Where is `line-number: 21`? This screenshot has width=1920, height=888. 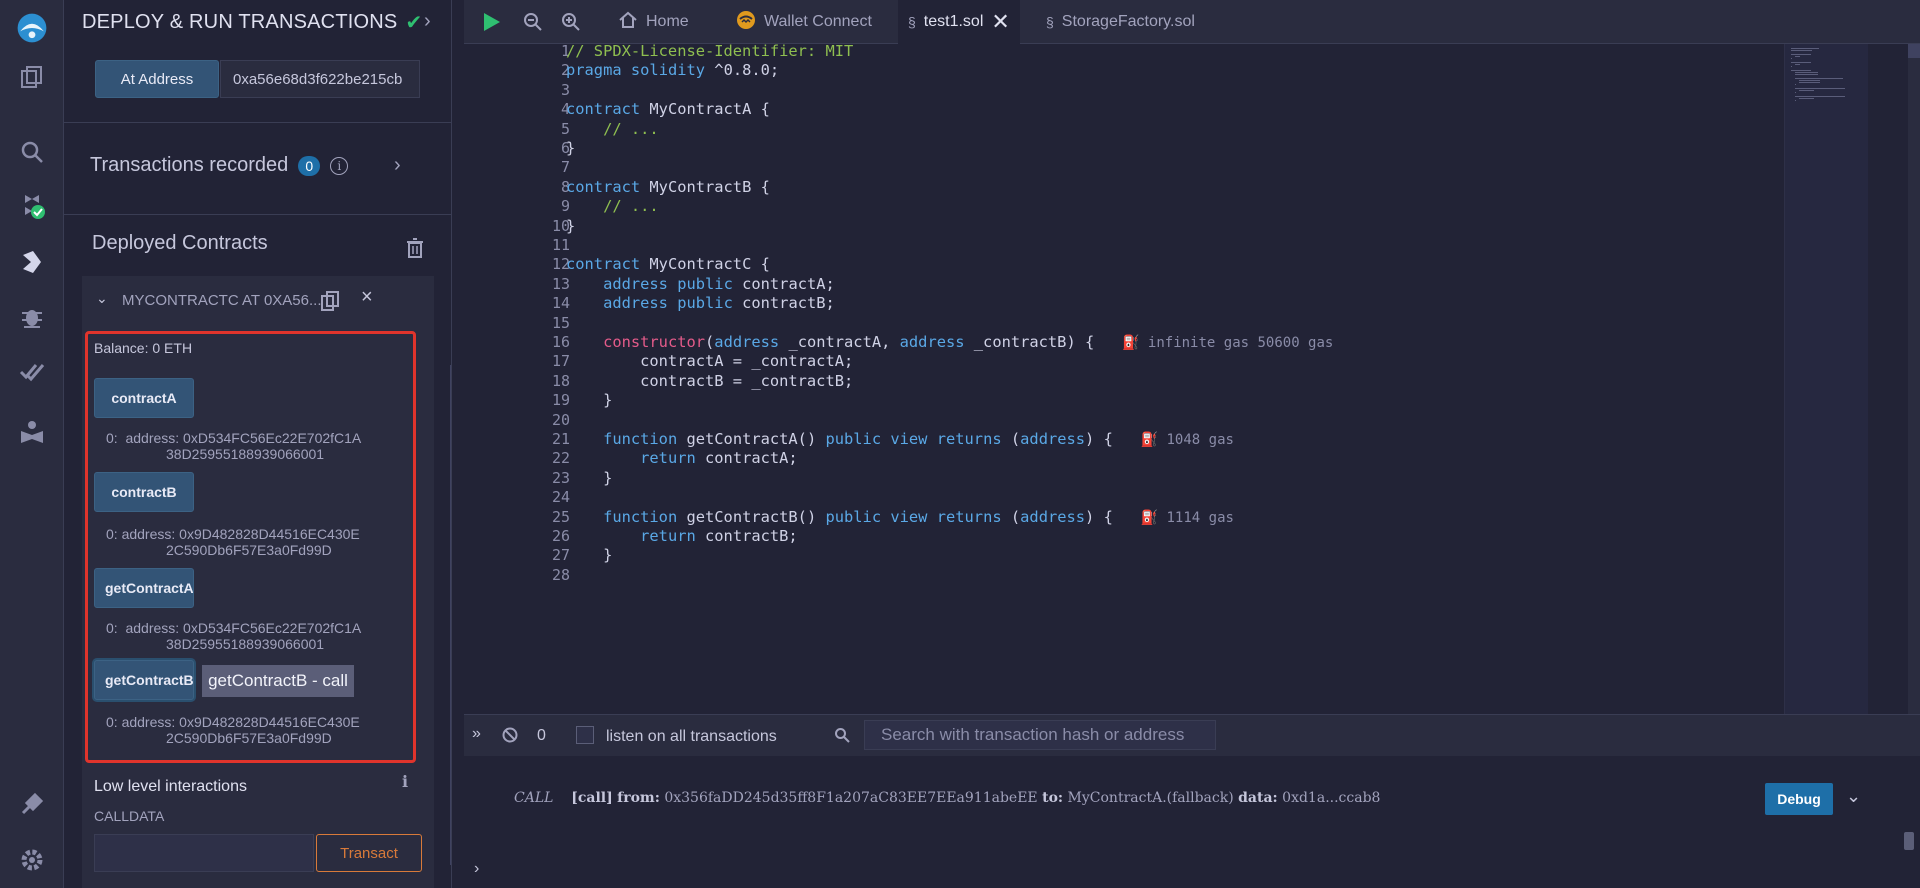 line-number: 21 is located at coordinates (560, 439).